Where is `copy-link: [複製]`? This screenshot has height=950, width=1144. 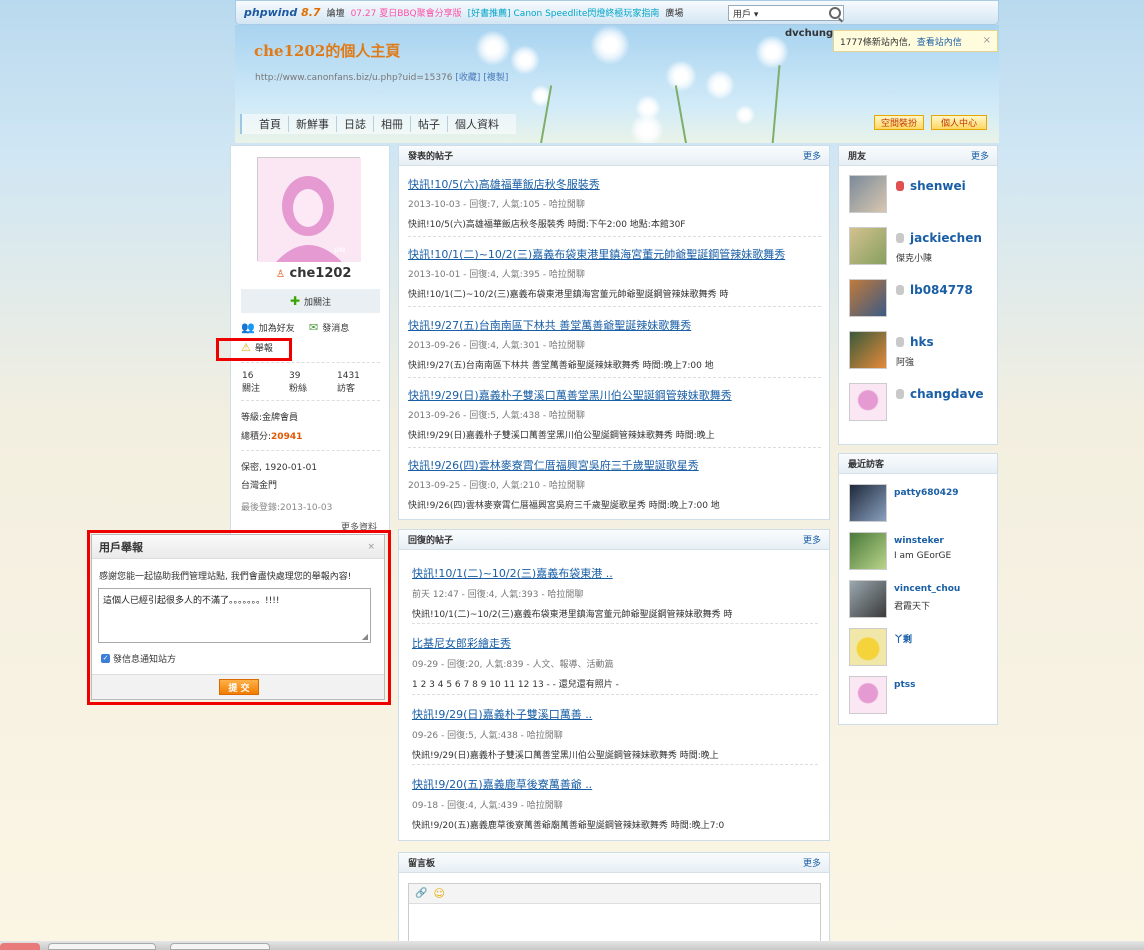 copy-link: [複製] is located at coordinates (495, 78).